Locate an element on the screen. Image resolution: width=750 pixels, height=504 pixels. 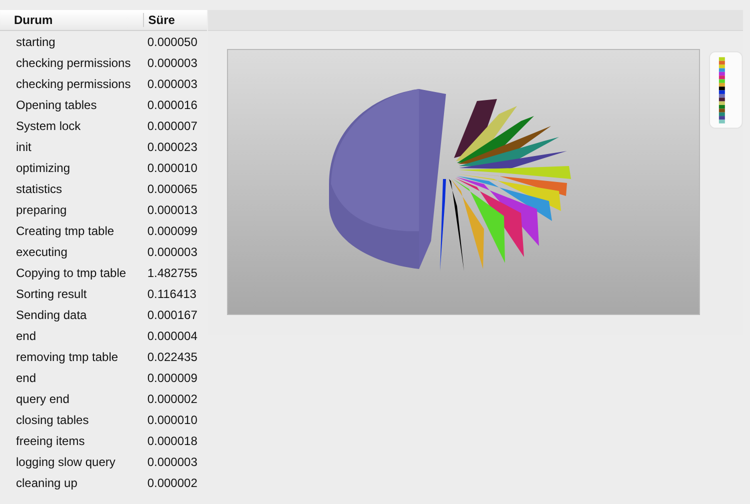
table-cell-text: 0.000018 is located at coordinates (172, 441).